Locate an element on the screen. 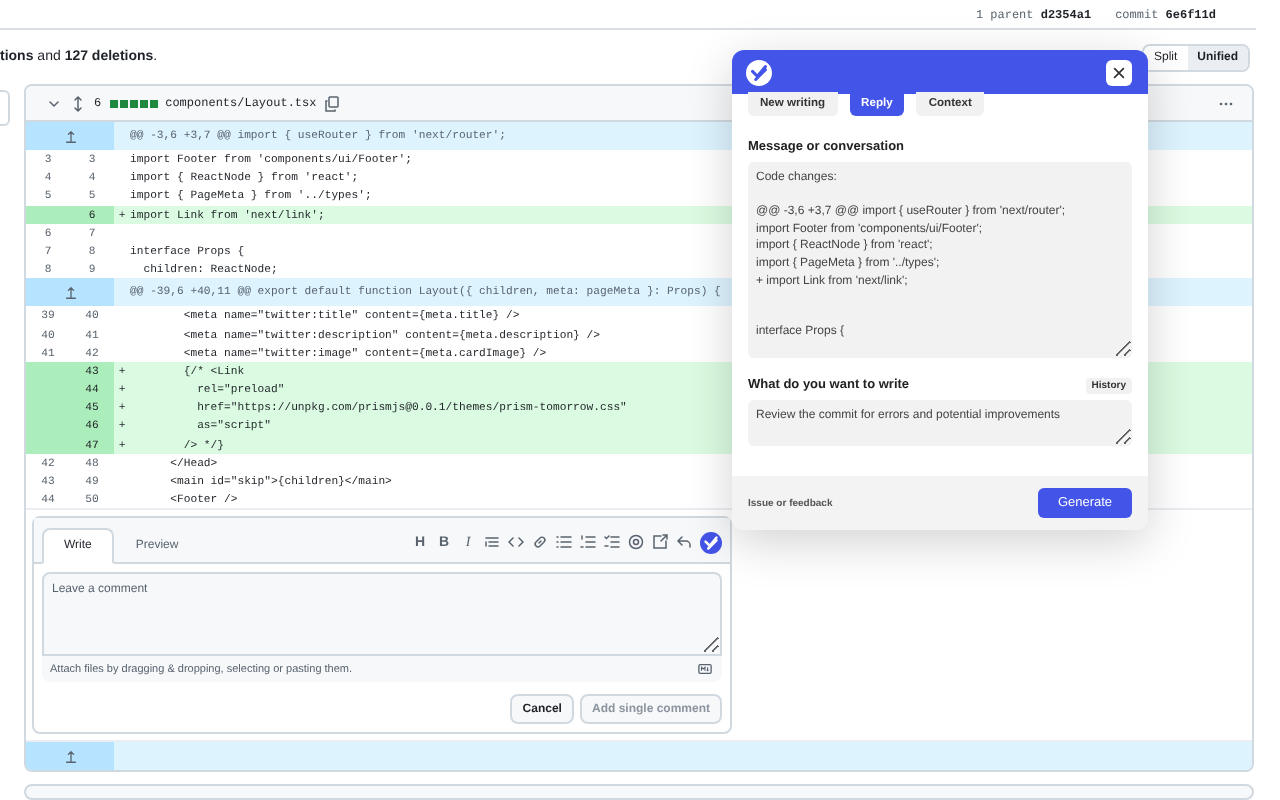 This screenshot has height=800, width=1280. close-icon is located at coordinates (1119, 72).